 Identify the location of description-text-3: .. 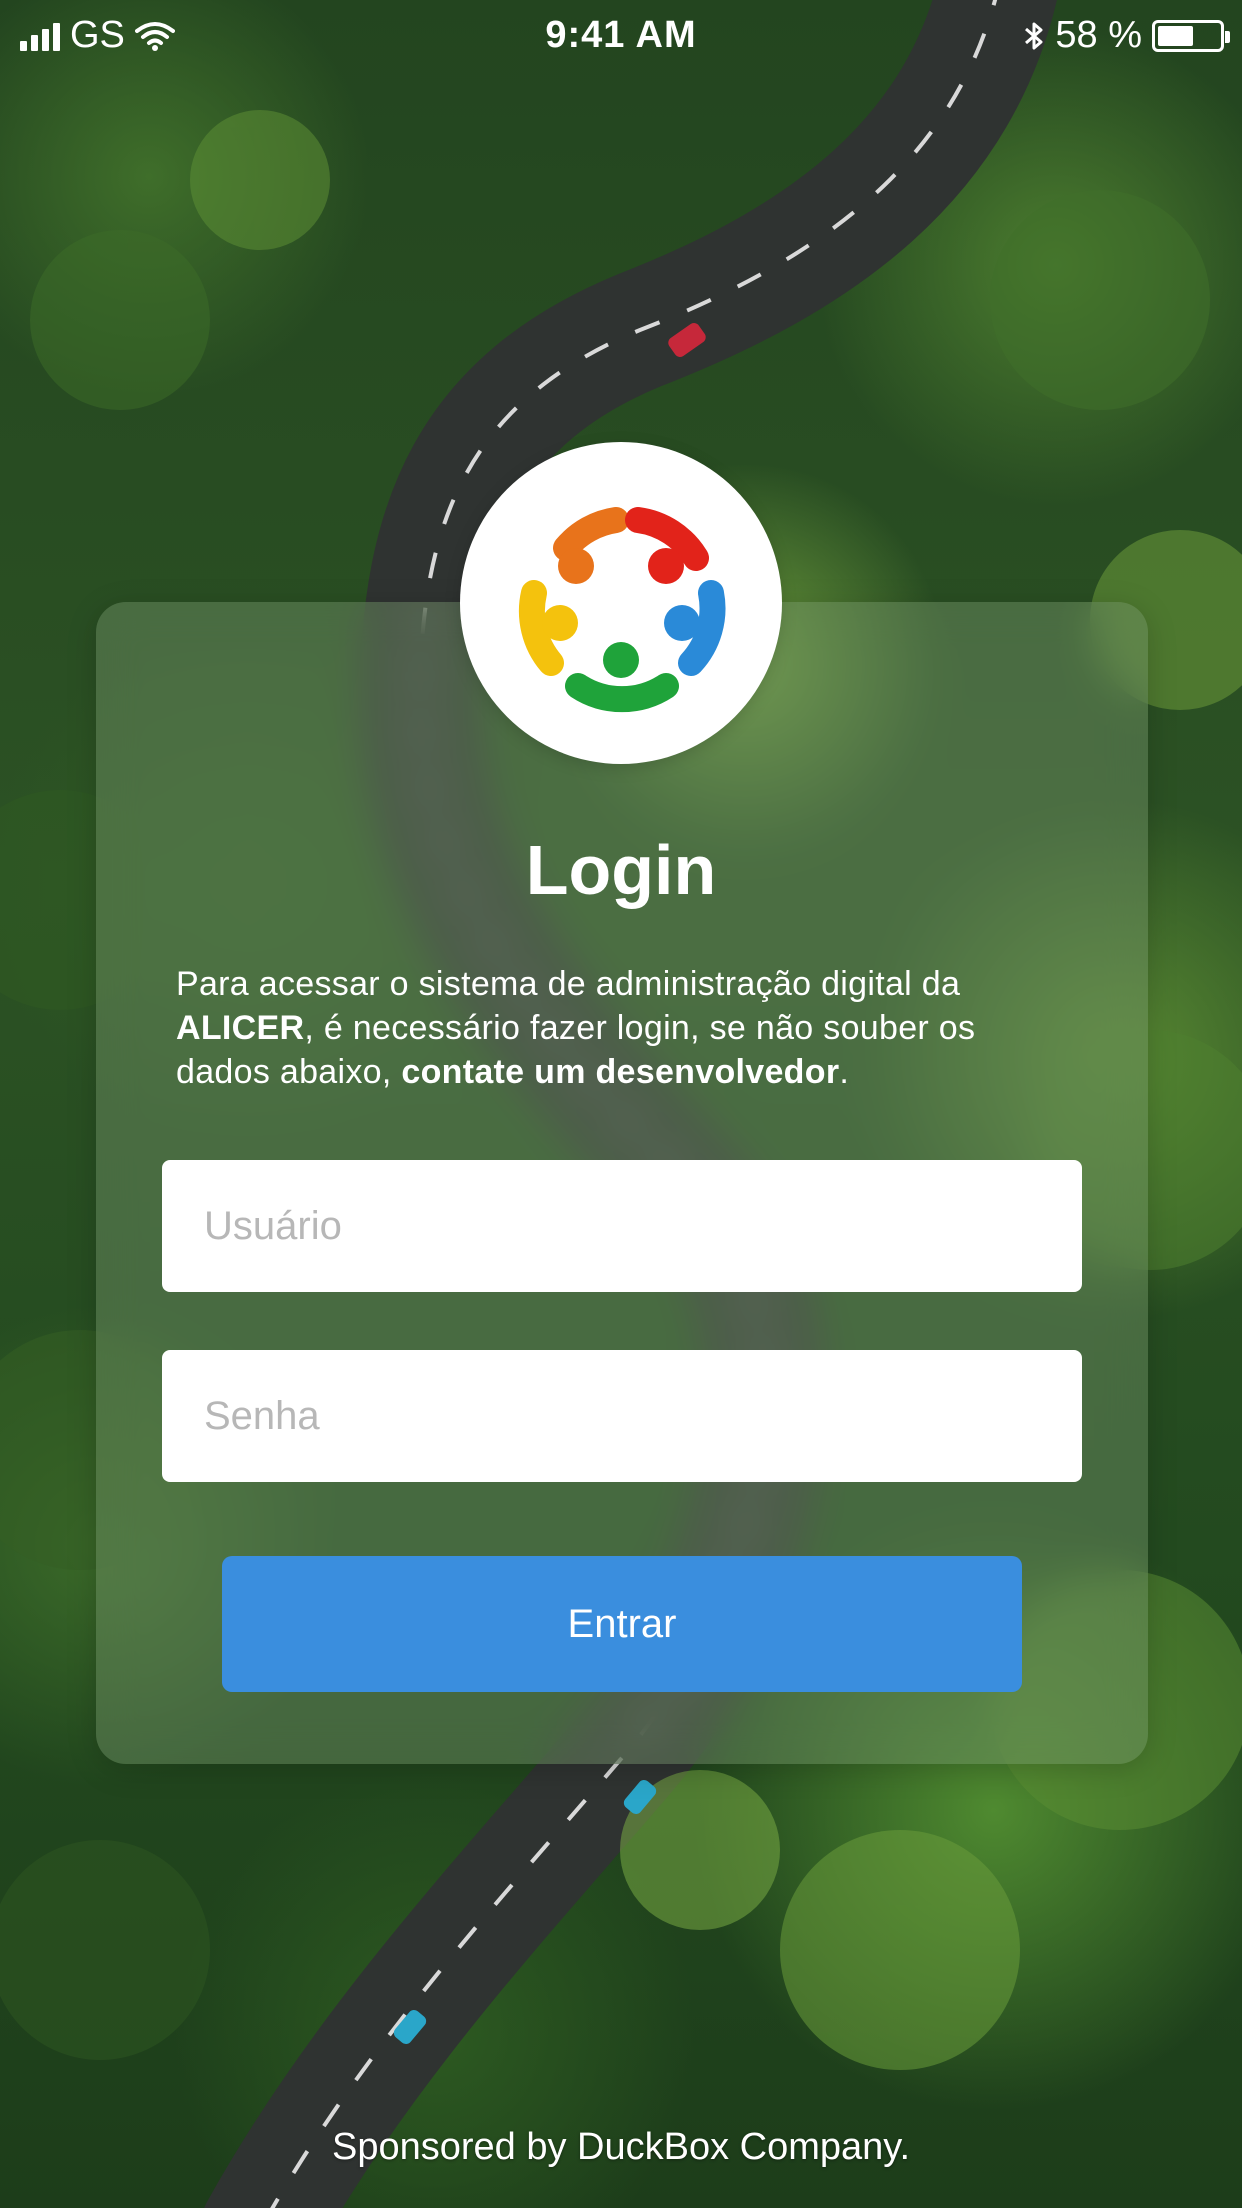
(844, 1072).